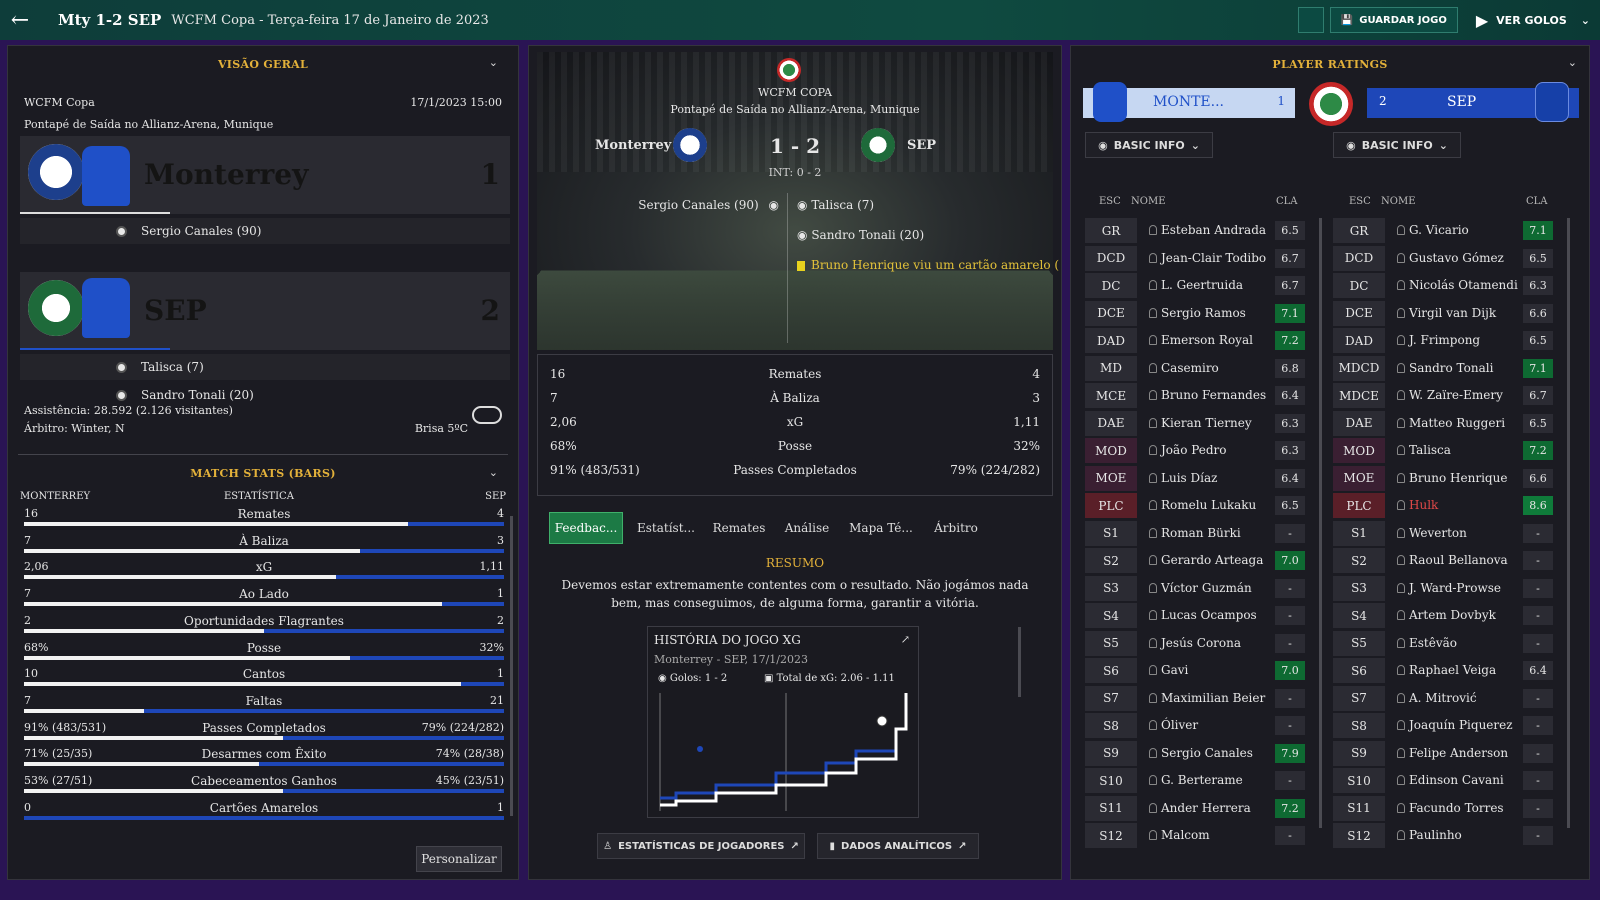  What do you see at coordinates (1439, 230) in the screenshot?
I see `player-name: G. Vicario` at bounding box center [1439, 230].